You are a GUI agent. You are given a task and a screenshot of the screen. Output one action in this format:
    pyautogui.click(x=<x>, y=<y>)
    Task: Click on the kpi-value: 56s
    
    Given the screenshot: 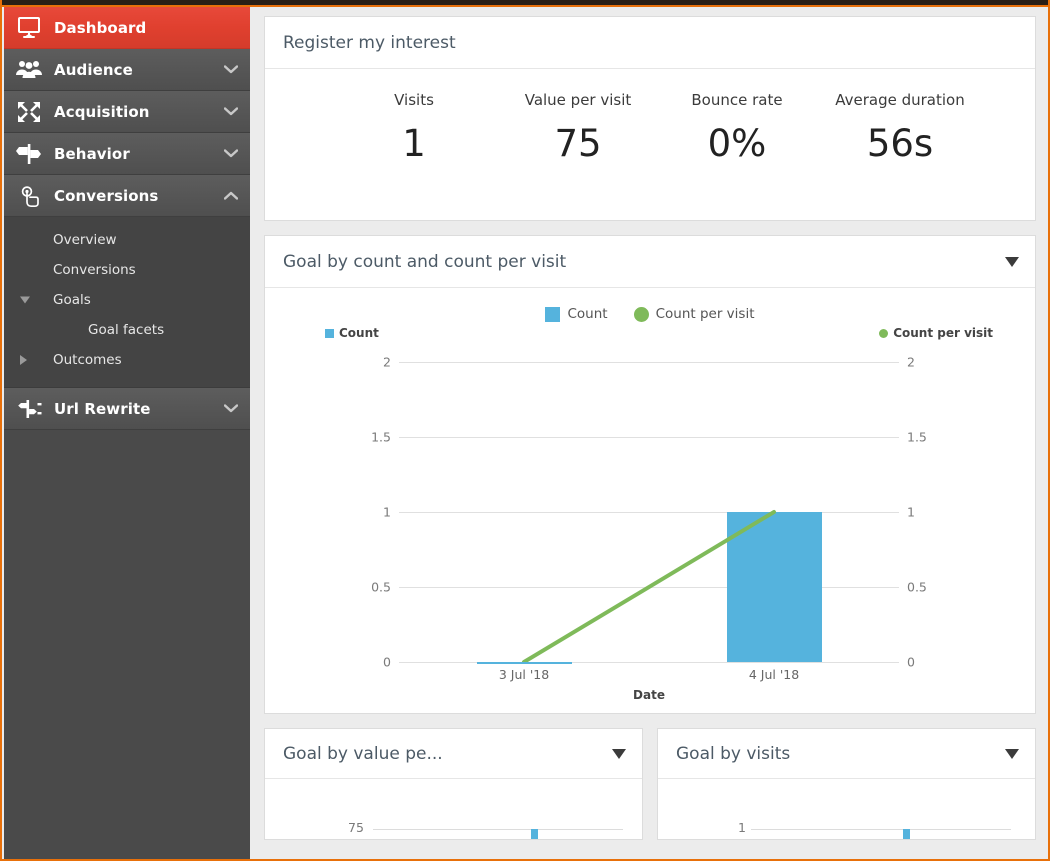 What is the action you would take?
    pyautogui.click(x=900, y=143)
    